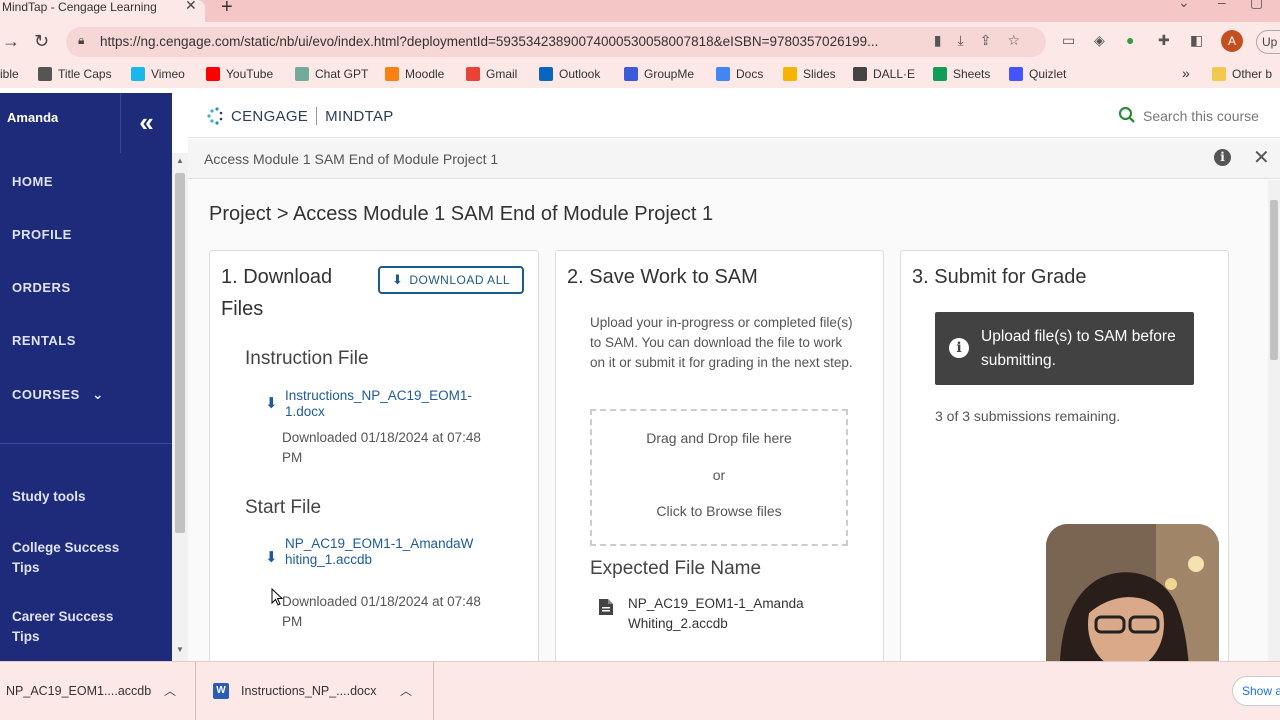  I want to click on browser-tab: MindTap - Cengage Learning ✕, so click(102, 11).